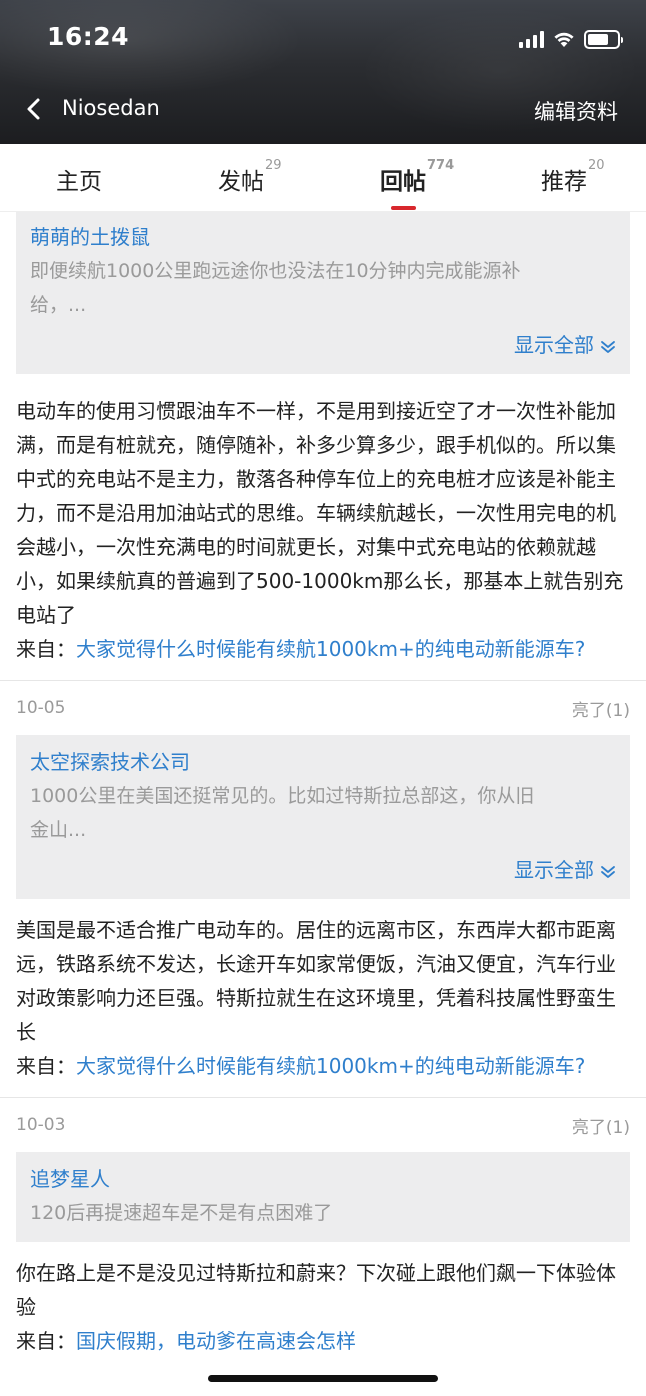 The width and height of the screenshot is (646, 1396). I want to click on quoted-author: 太空探索技术公司, so click(323, 762).